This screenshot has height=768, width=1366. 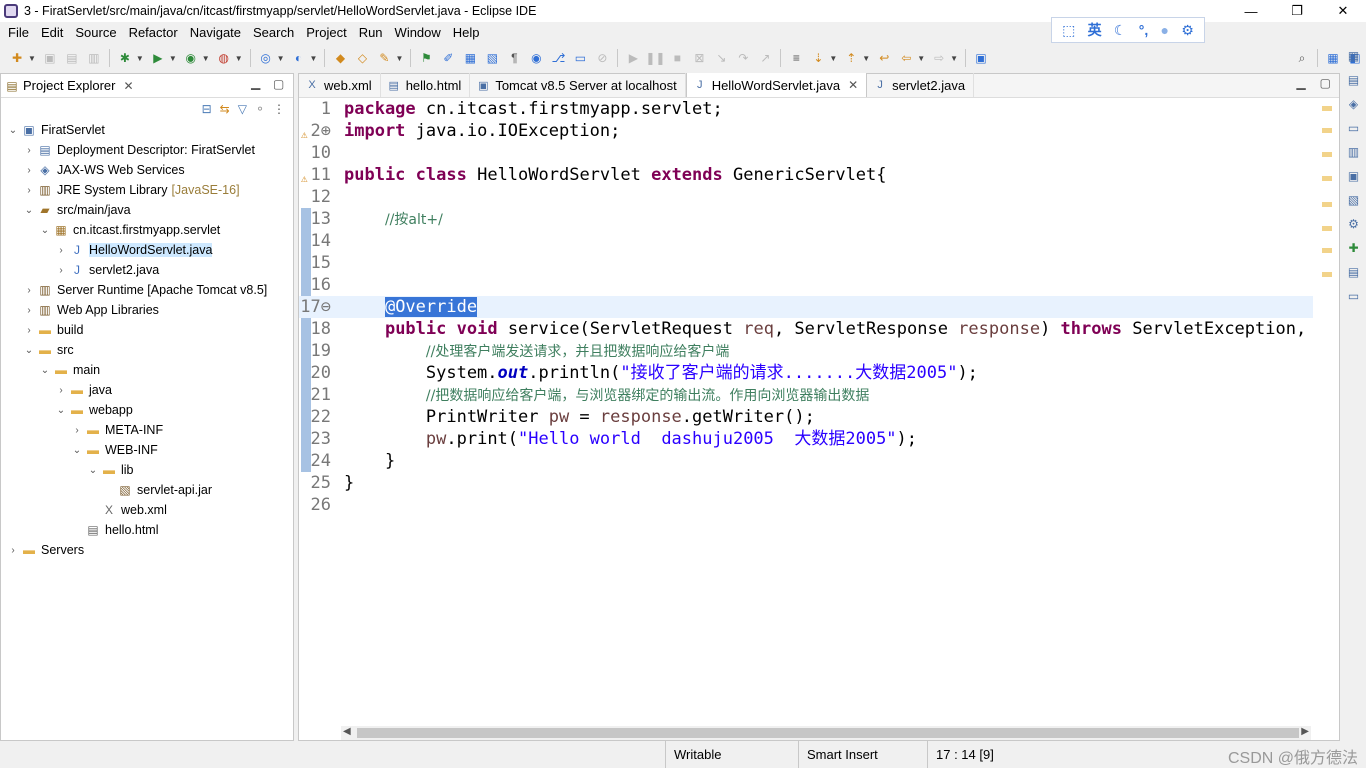 I want to click on back-dropdown-icon: ▼, so click(x=921, y=58).